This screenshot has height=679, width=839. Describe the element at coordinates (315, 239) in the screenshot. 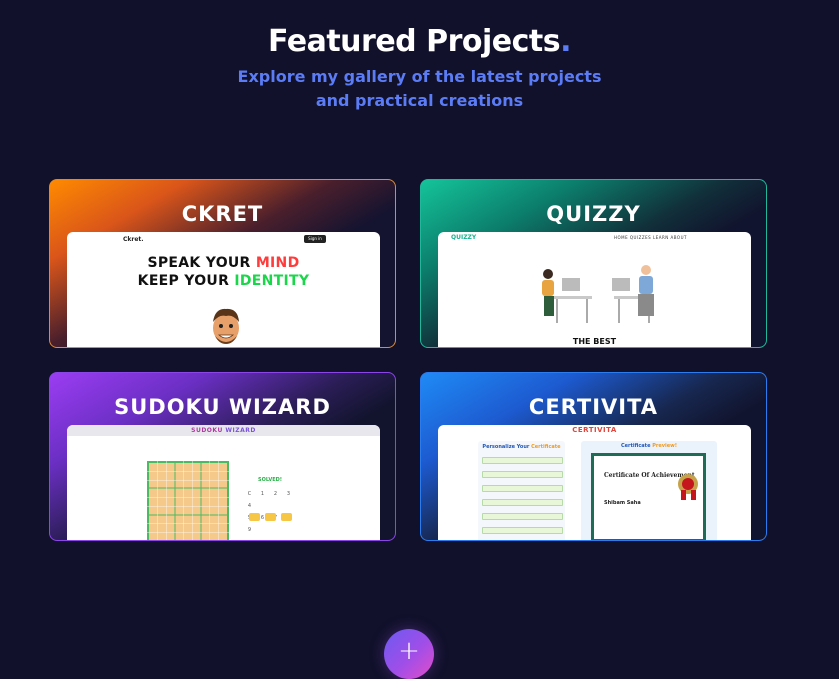

I see `preview-signin-button: Sign in` at that location.